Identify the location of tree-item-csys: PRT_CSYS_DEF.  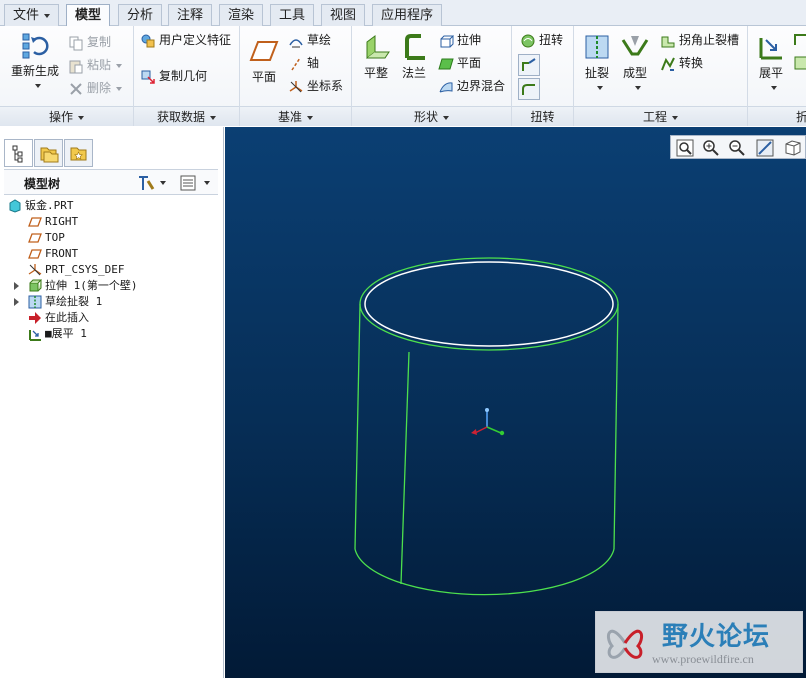
(76, 270).